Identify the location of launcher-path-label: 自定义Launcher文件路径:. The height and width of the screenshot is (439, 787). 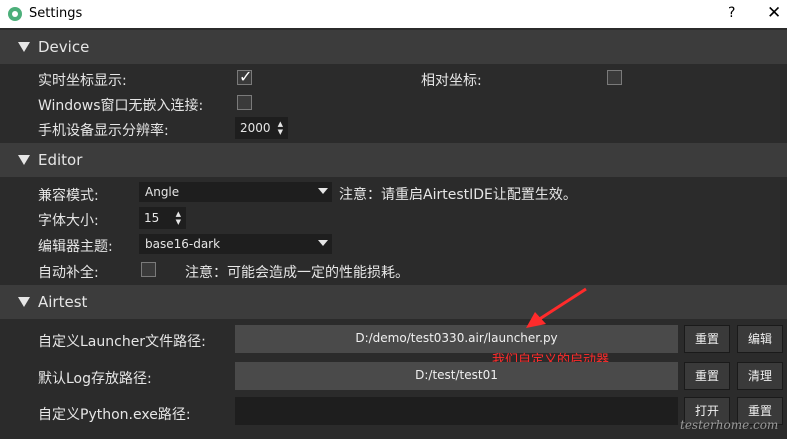
(122, 342).